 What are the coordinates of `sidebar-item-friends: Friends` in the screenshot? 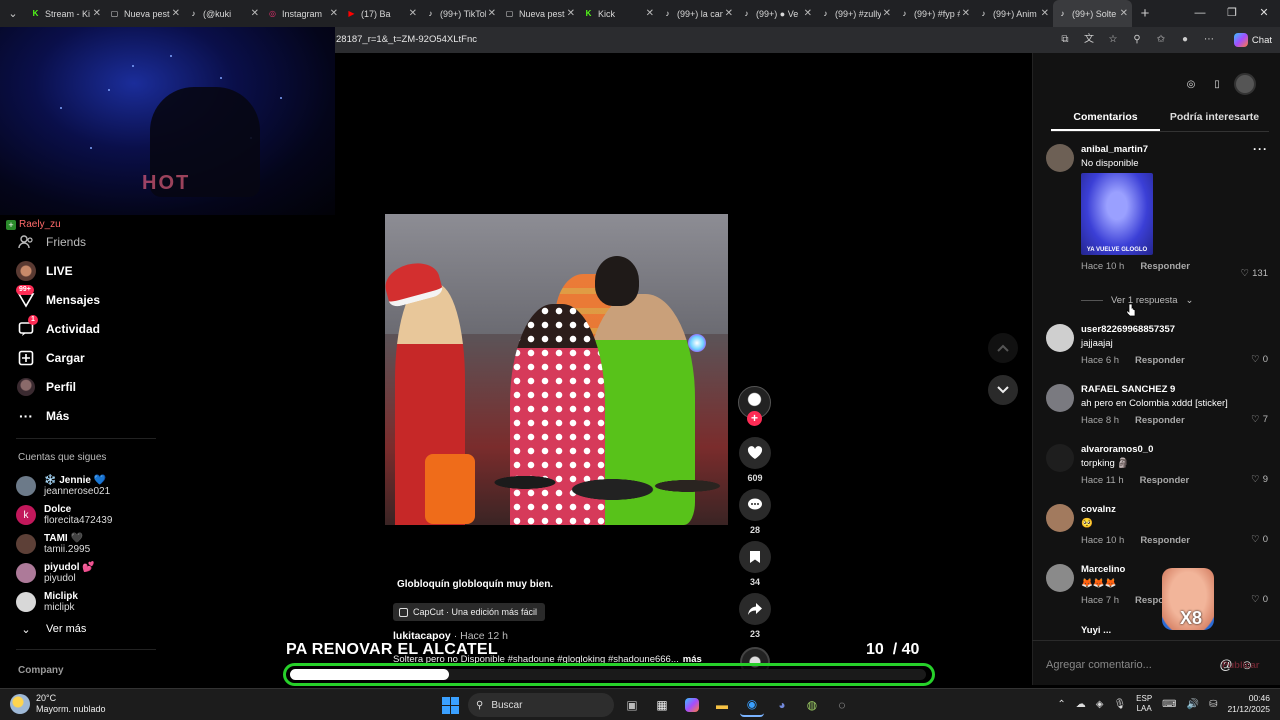 It's located at (51, 242).